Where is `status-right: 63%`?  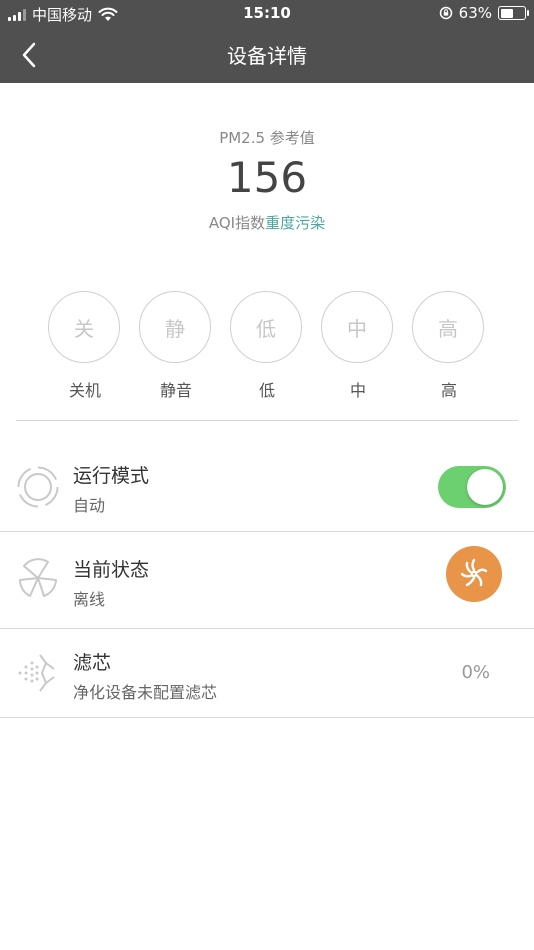
status-right: 63% is located at coordinates (484, 13).